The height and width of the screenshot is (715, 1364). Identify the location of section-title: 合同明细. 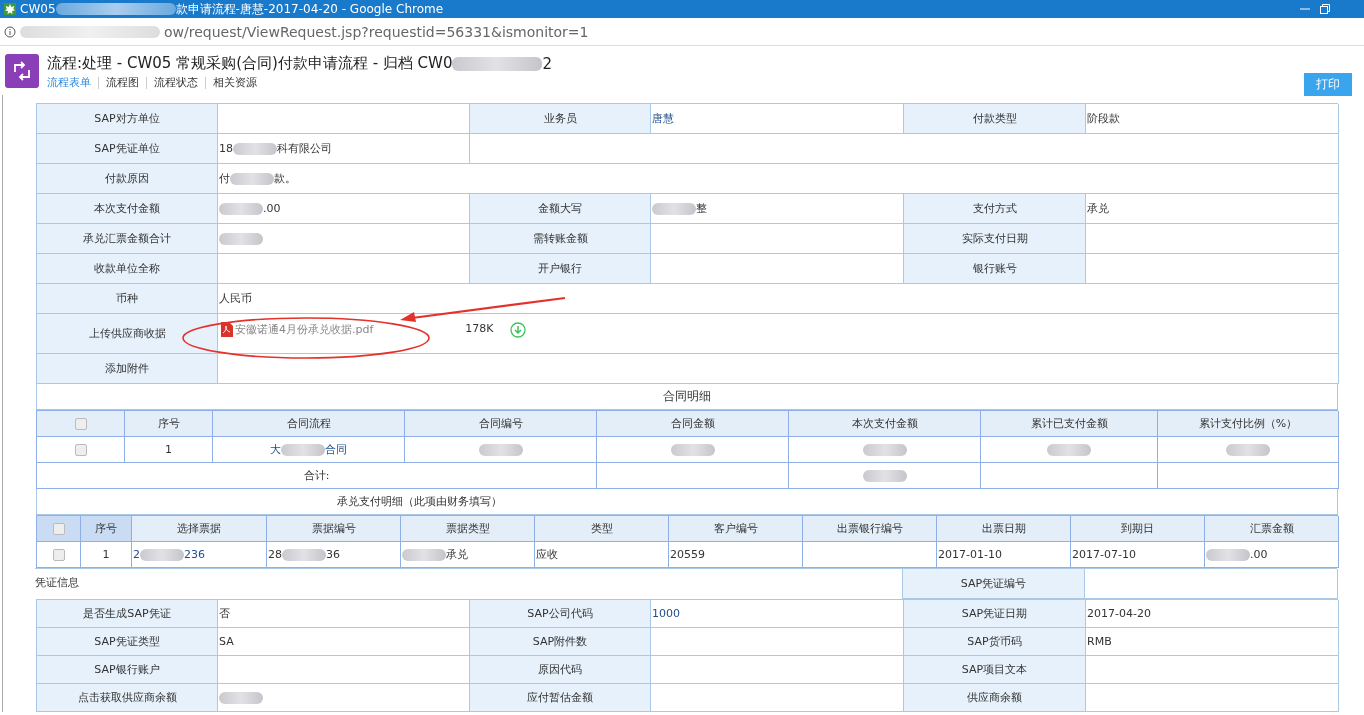
(687, 396).